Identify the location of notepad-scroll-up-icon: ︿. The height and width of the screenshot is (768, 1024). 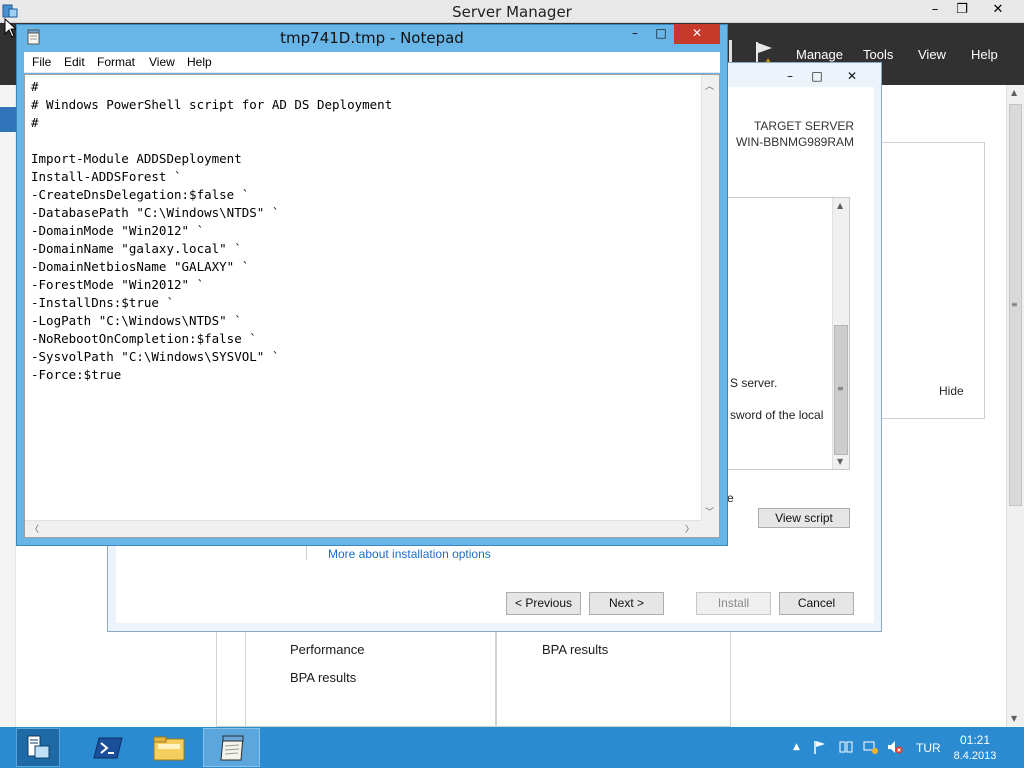
(709, 85).